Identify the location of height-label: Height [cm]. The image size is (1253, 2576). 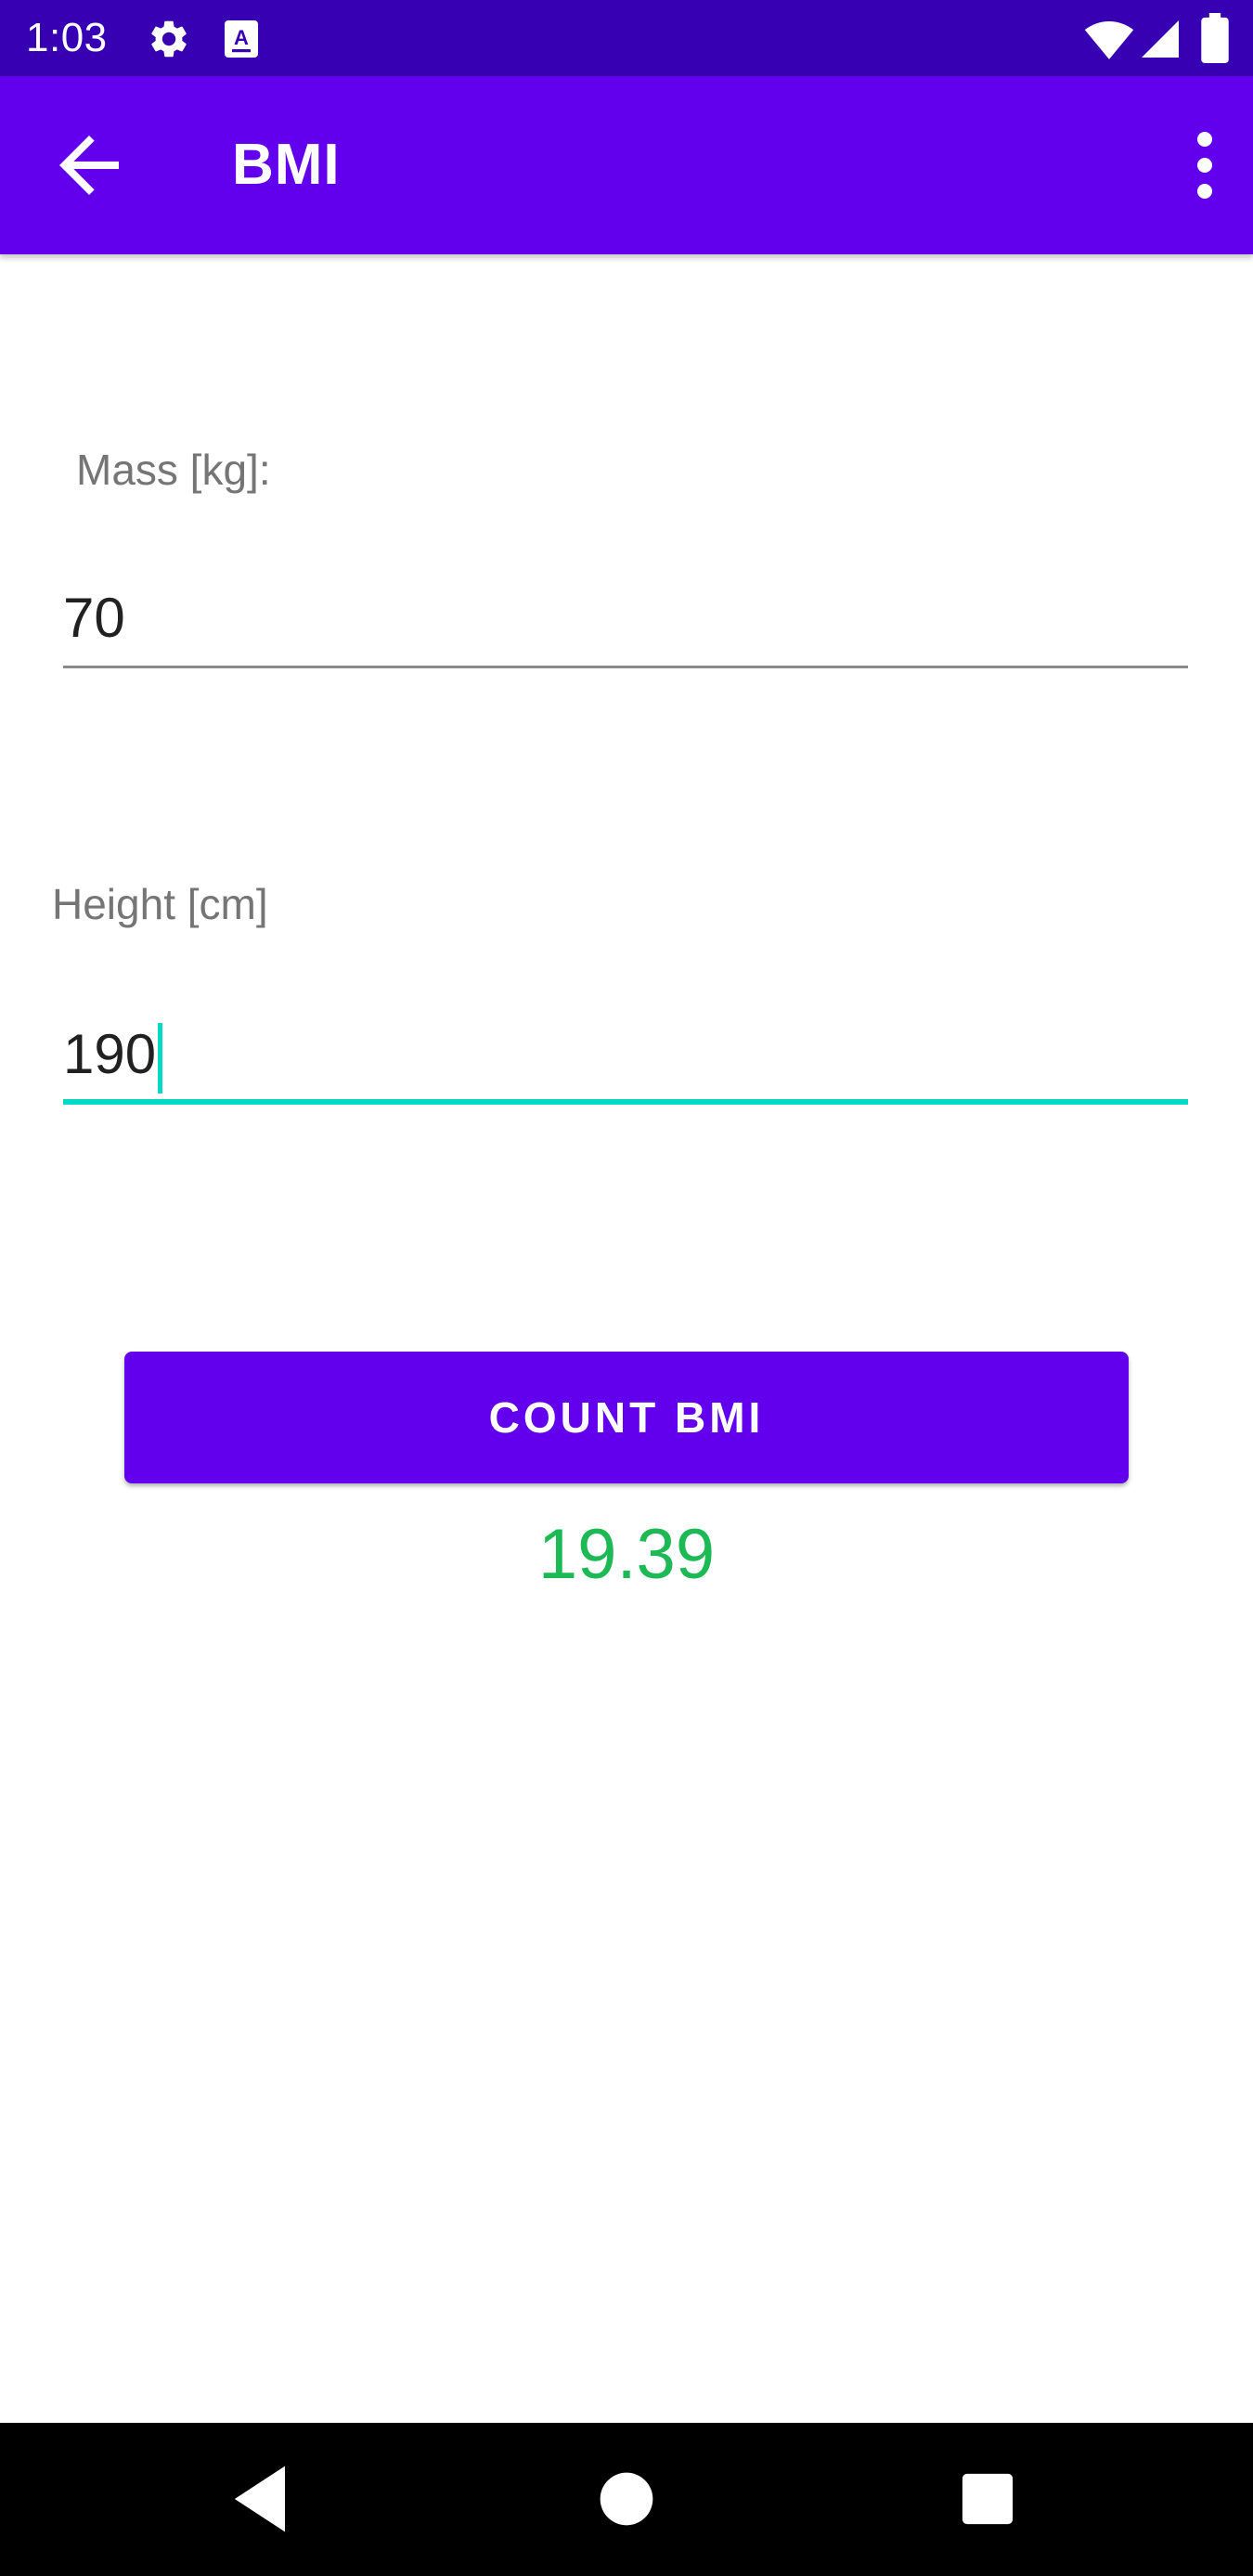
(160, 904).